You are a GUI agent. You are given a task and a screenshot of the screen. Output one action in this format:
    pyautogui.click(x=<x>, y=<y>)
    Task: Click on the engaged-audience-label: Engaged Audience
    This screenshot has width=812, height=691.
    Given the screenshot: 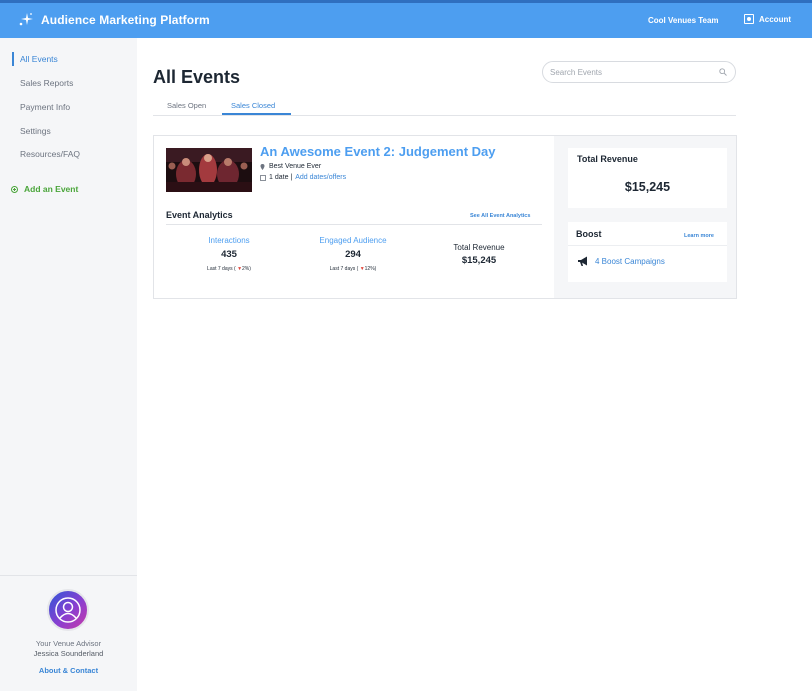 What is the action you would take?
    pyautogui.click(x=353, y=240)
    